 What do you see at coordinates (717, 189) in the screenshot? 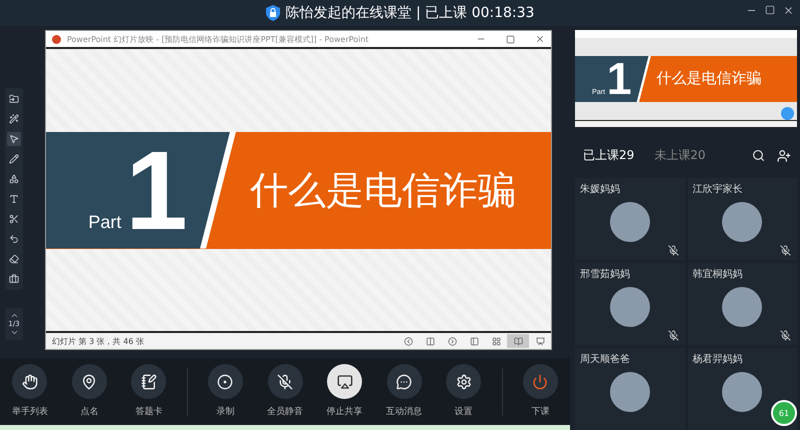
I see `participant-name: 江欣宇家长` at bounding box center [717, 189].